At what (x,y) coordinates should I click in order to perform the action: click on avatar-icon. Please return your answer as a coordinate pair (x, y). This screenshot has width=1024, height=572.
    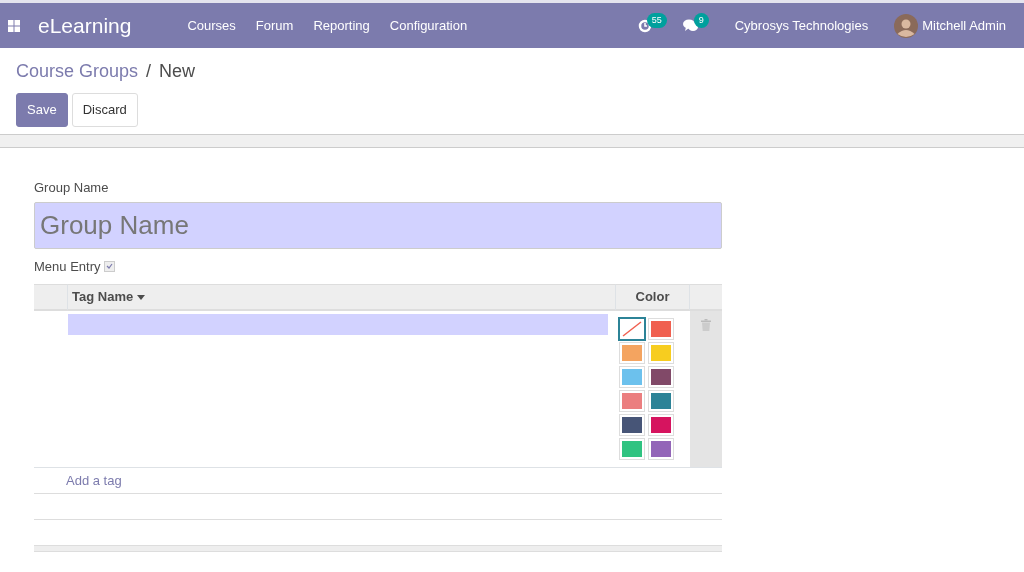
    Looking at the image, I should click on (906, 25).